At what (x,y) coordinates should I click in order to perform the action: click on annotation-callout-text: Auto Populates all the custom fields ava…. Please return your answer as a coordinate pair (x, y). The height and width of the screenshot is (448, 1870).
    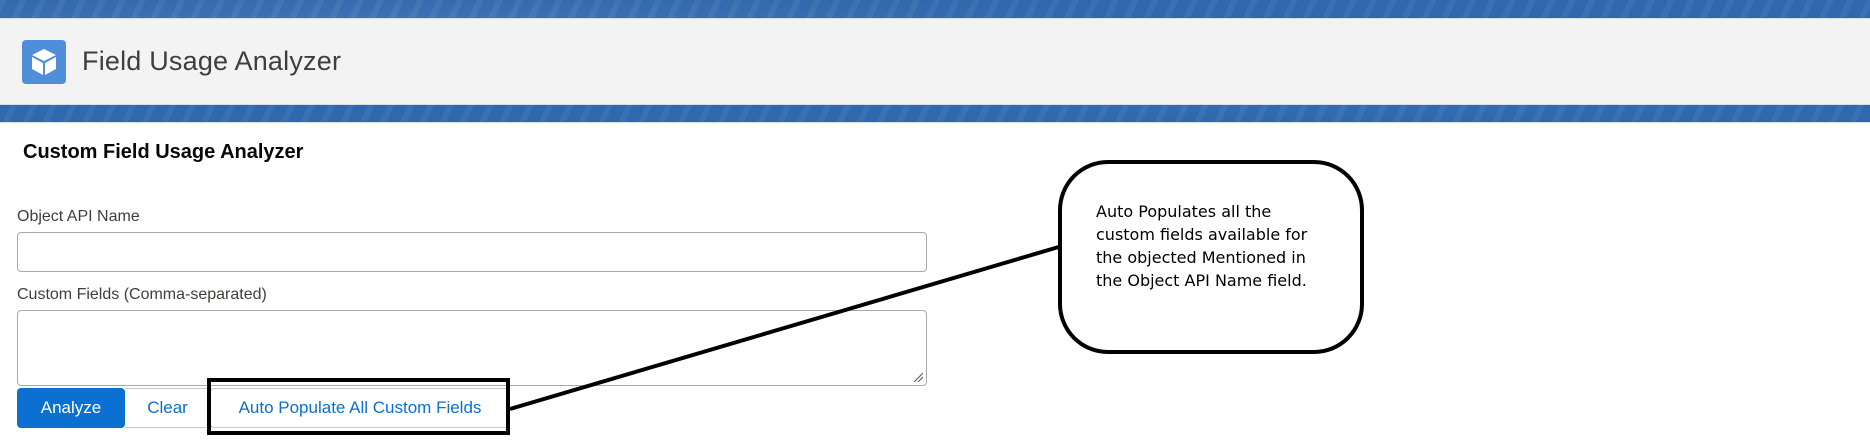
    Looking at the image, I should click on (1211, 246).